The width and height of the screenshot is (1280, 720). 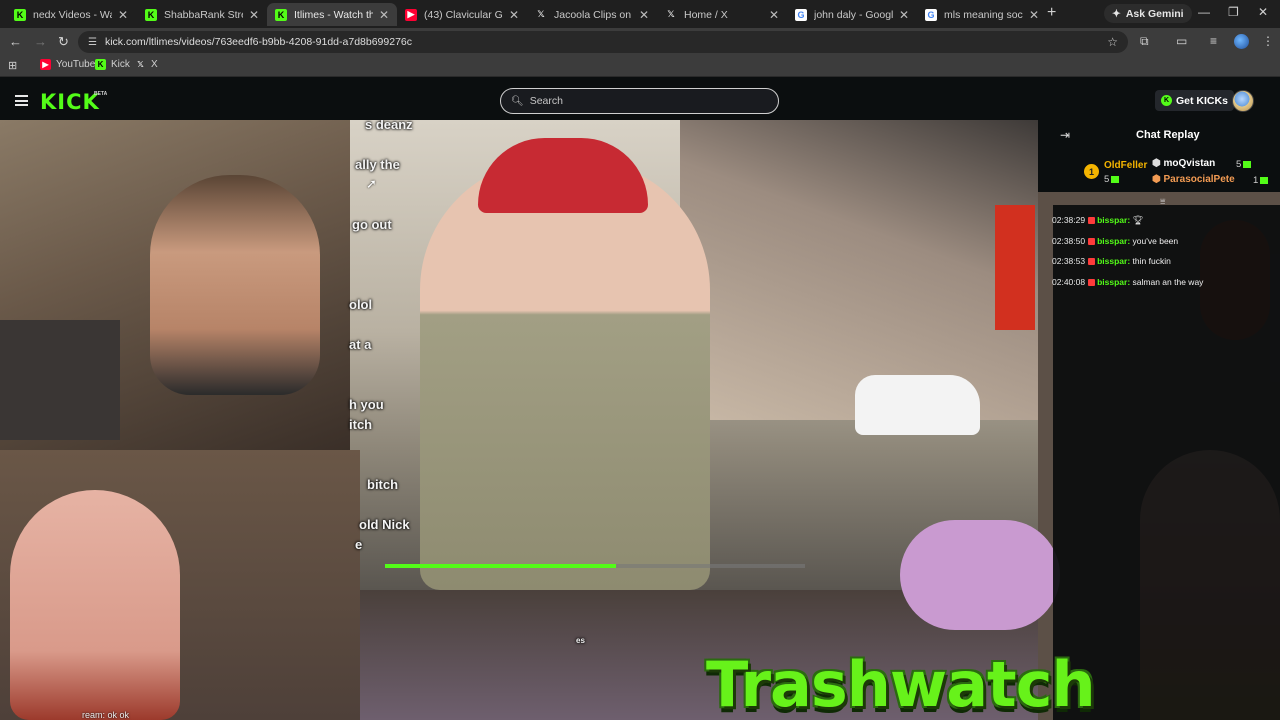 What do you see at coordinates (40, 41) in the screenshot?
I see `forward-arrow-icon: →` at bounding box center [40, 41].